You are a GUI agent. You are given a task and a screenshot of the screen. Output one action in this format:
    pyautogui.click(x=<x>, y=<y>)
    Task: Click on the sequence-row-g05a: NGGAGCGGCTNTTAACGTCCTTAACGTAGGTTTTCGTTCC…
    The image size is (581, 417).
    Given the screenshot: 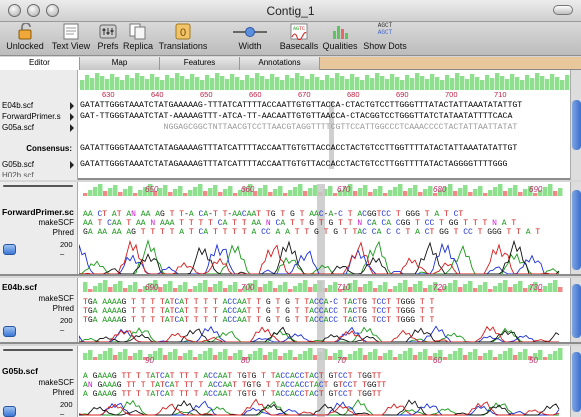 What is the action you would take?
    pyautogui.click(x=325, y=128)
    